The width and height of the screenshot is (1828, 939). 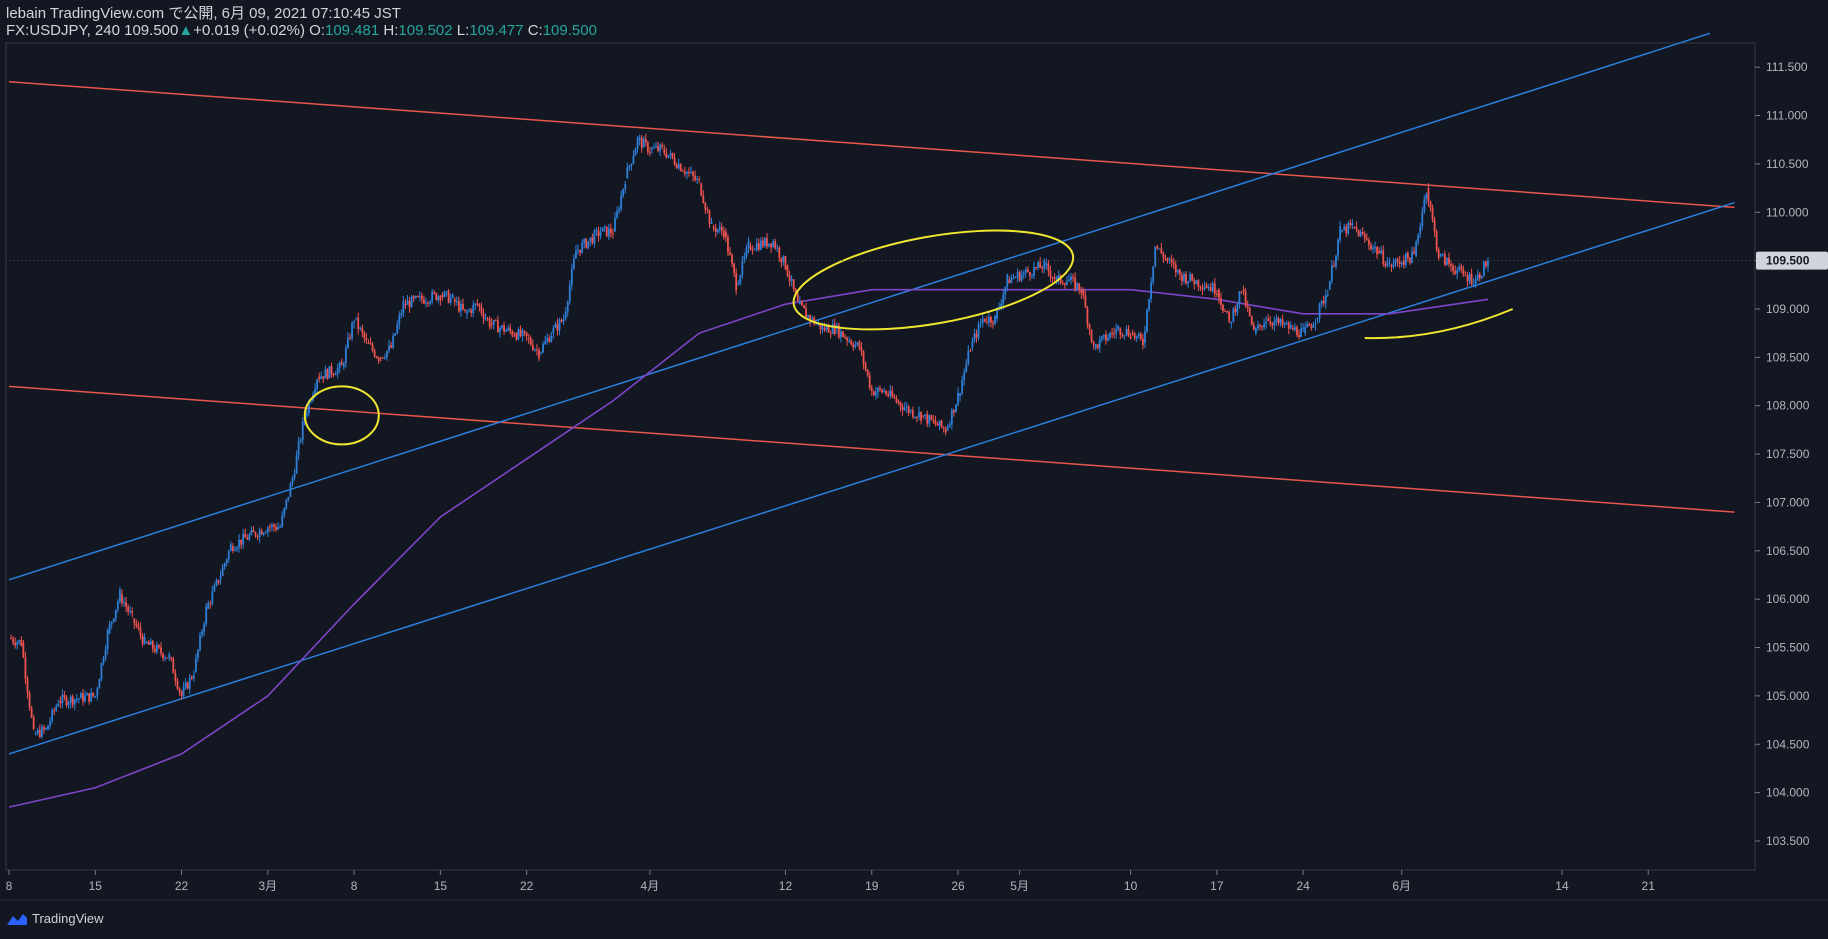 I want to click on y-tick-label: 110.500, so click(x=1787, y=164).